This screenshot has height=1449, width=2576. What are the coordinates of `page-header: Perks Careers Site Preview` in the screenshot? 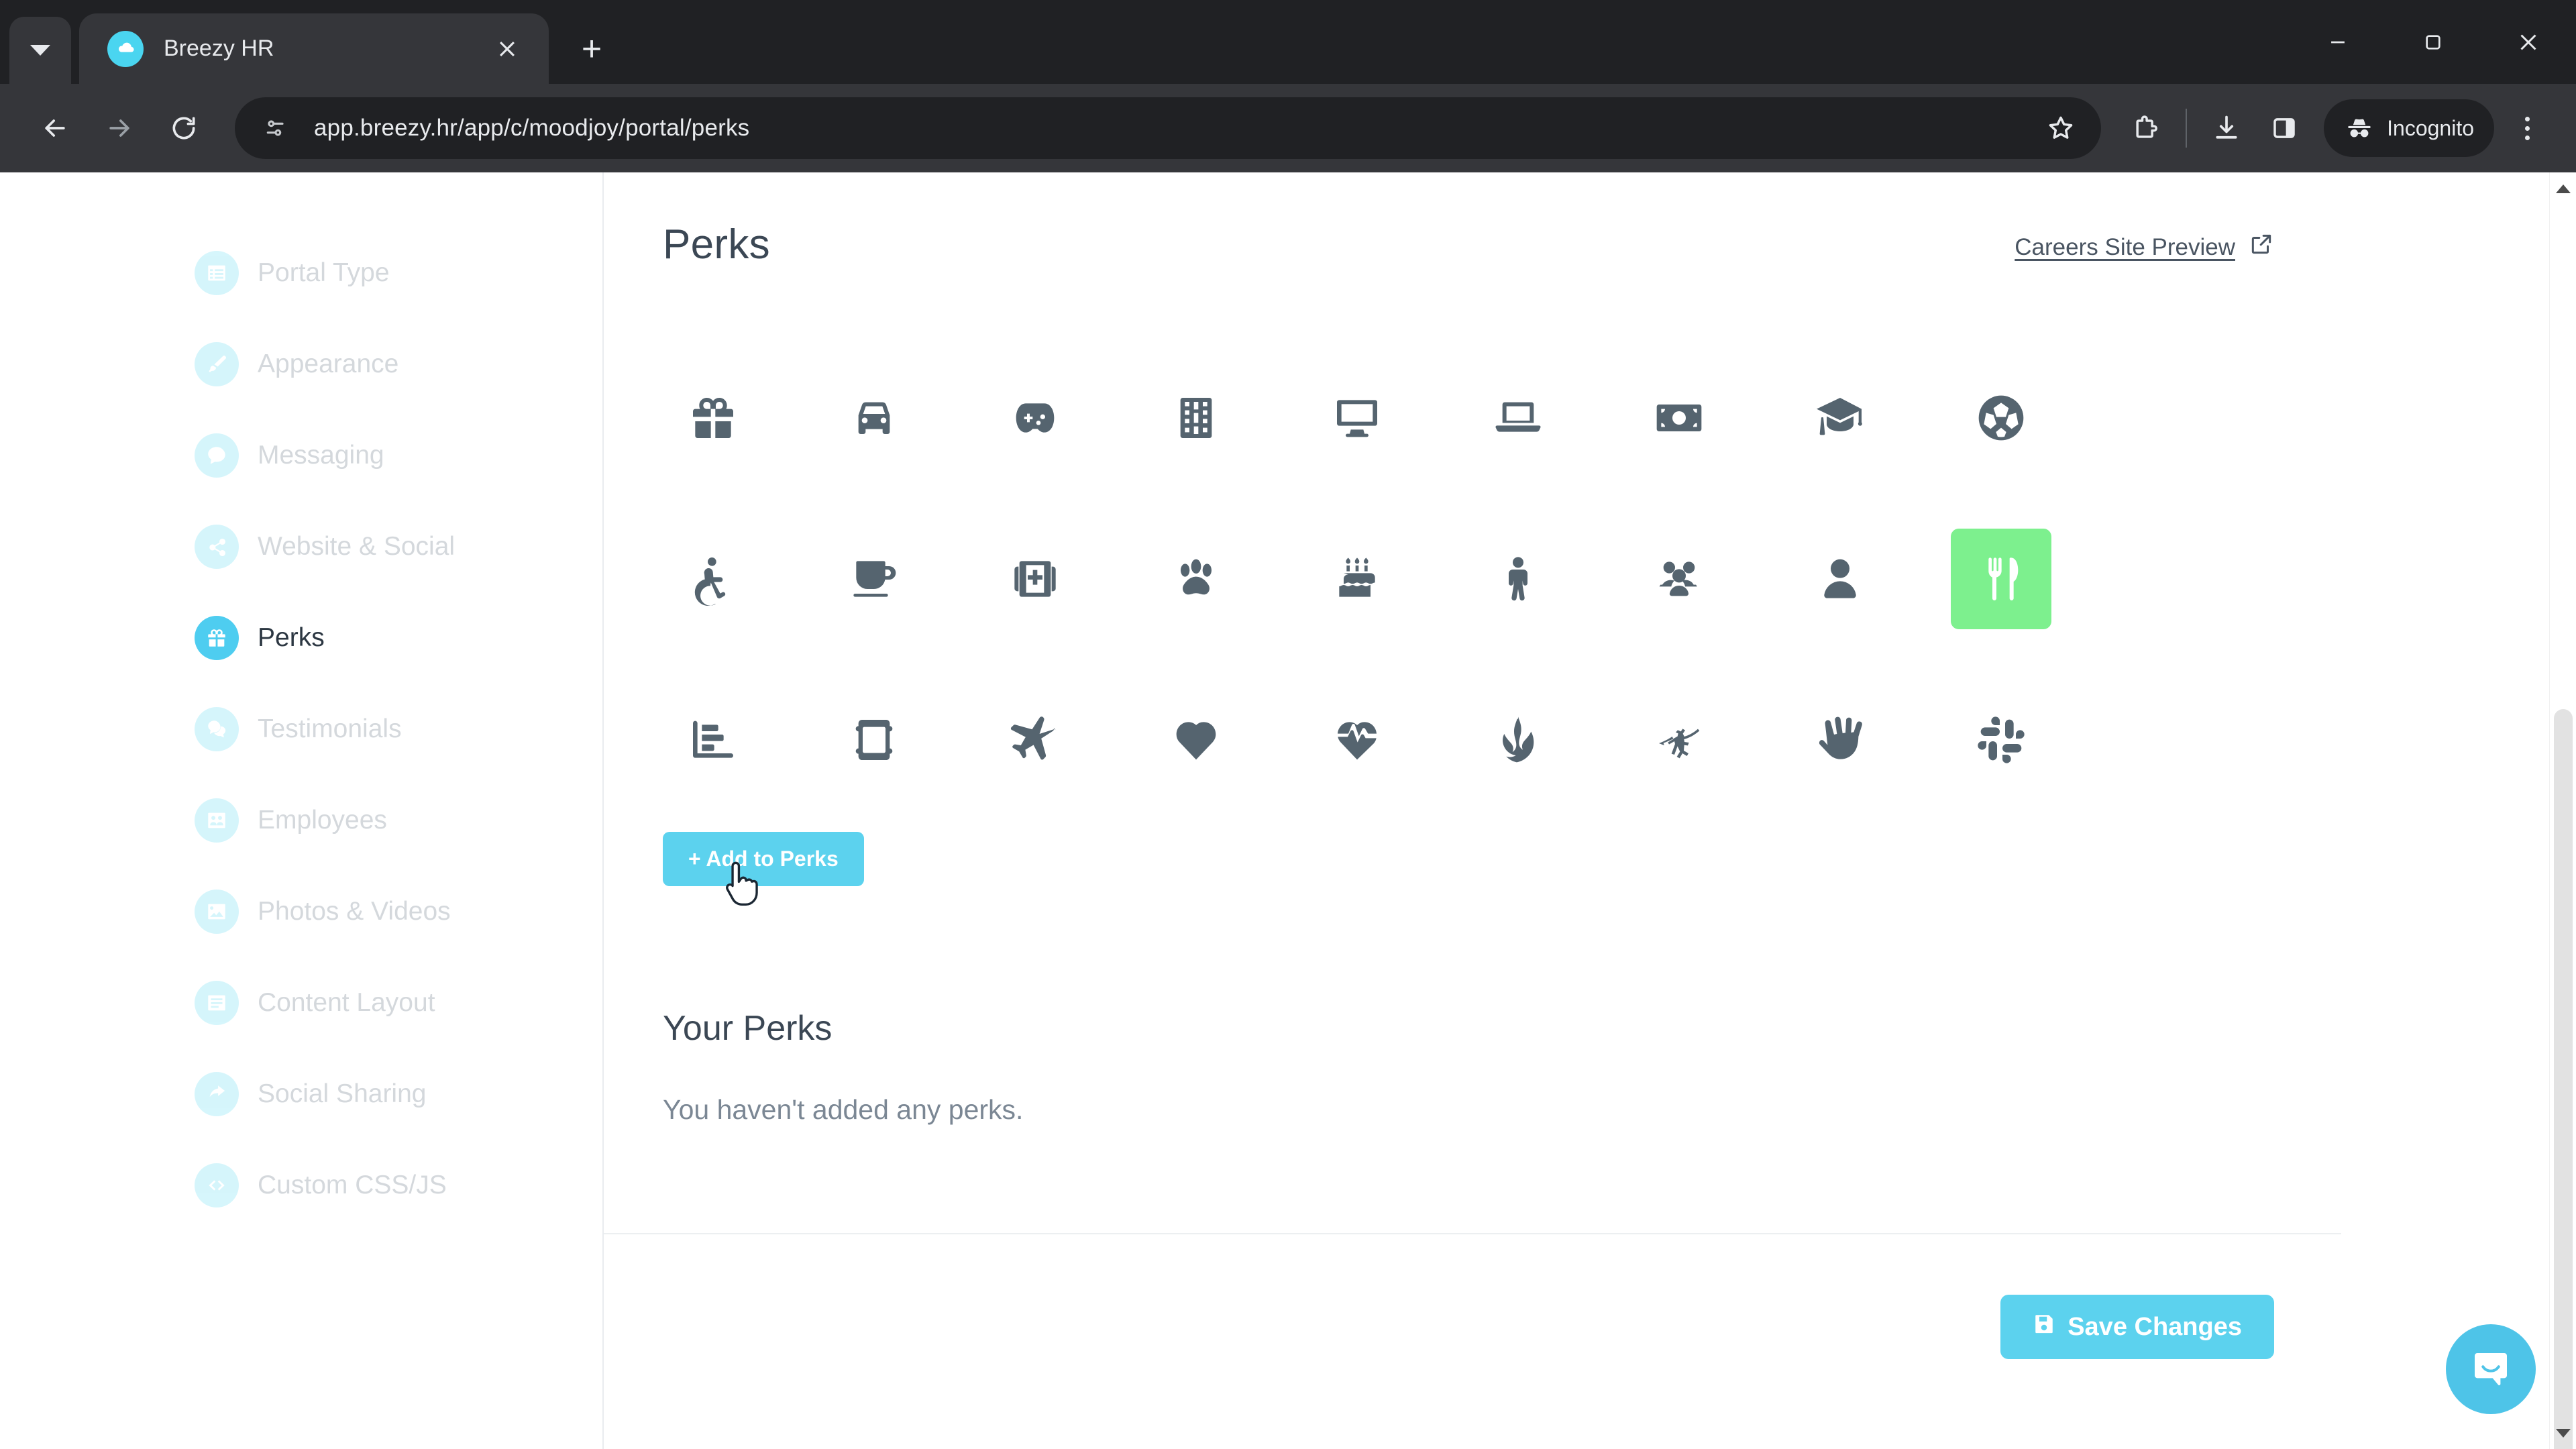 It's located at (1472, 244).